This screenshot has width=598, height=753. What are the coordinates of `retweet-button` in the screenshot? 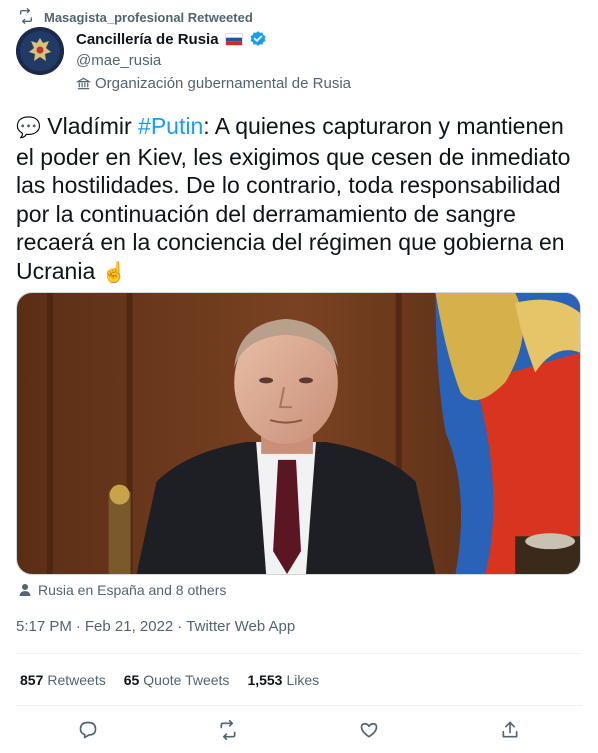 It's located at (228, 730).